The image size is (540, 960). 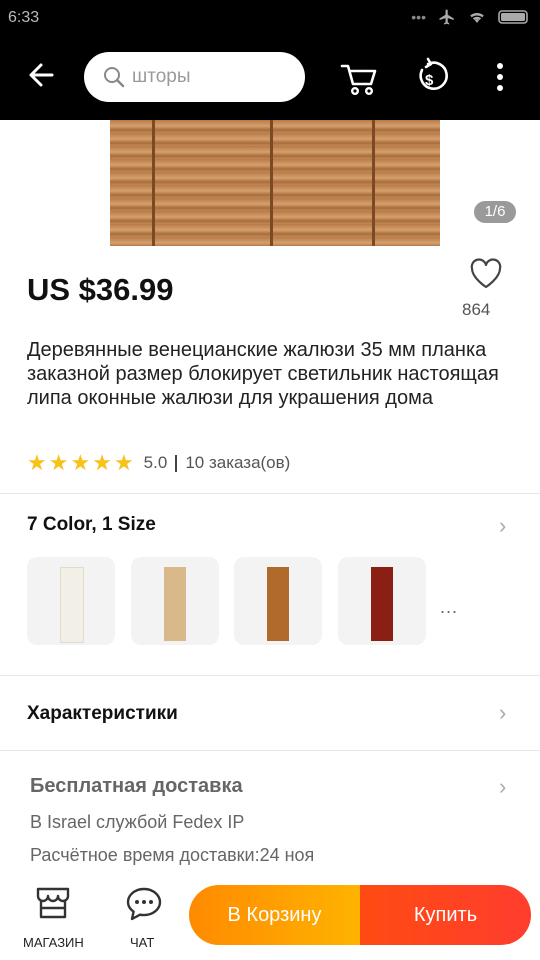 What do you see at coordinates (172, 855) in the screenshot?
I see `shipping-eta: Расчётное время доставки:24 ноя` at bounding box center [172, 855].